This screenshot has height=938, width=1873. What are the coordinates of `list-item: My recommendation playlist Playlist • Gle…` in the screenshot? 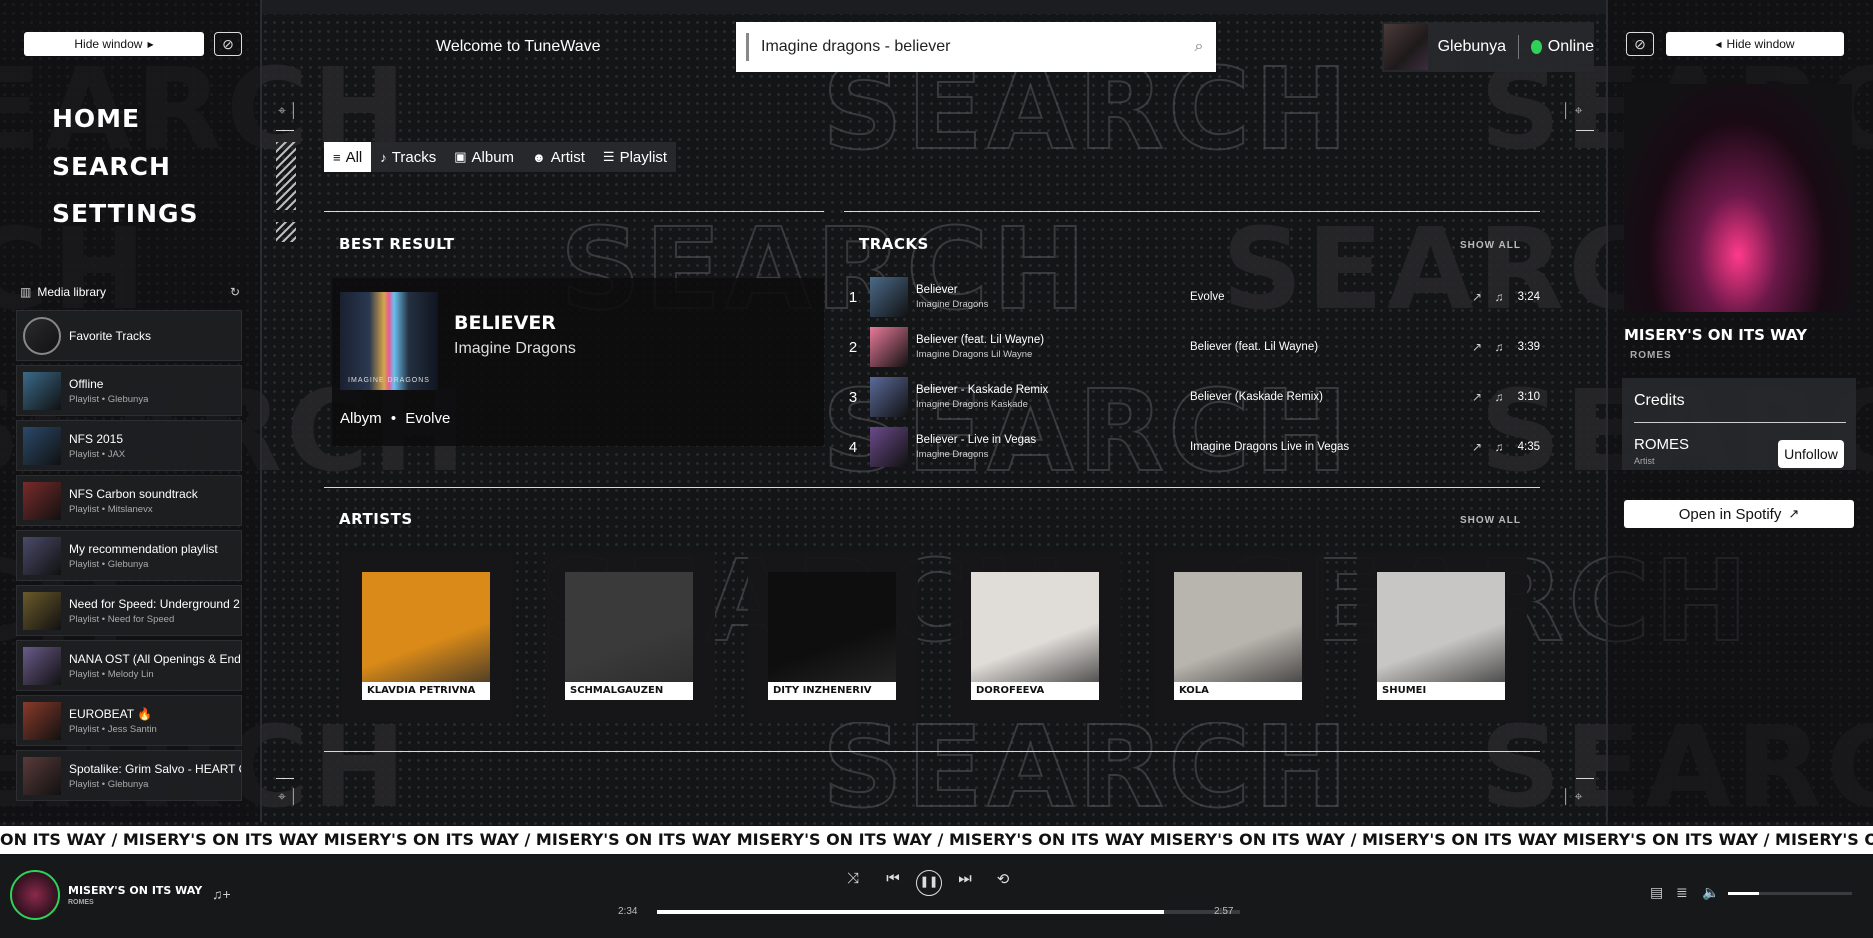 It's located at (129, 555).